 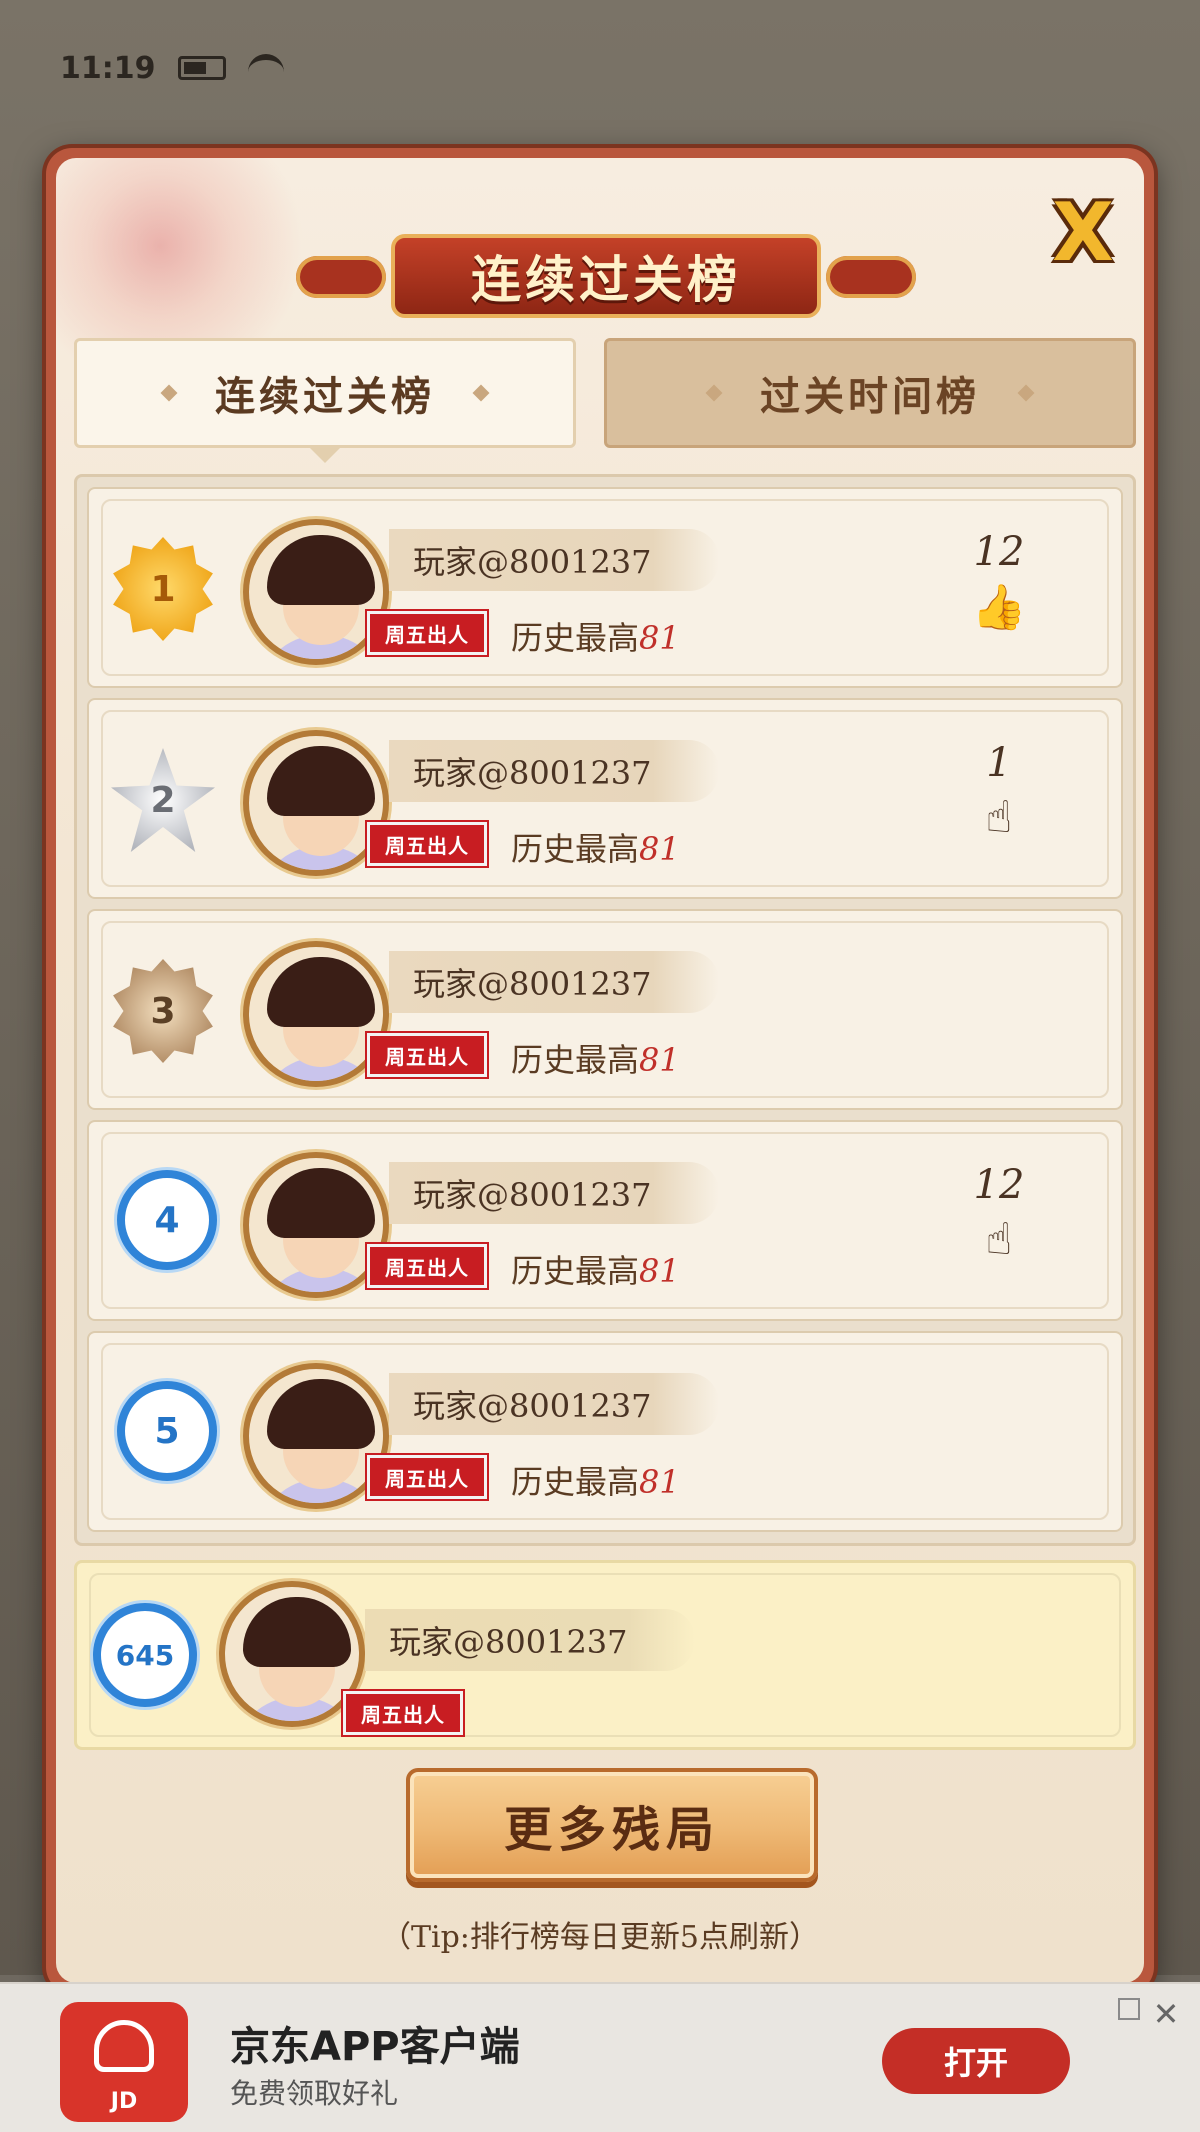 What do you see at coordinates (1083, 233) in the screenshot?
I see `close-button: X` at bounding box center [1083, 233].